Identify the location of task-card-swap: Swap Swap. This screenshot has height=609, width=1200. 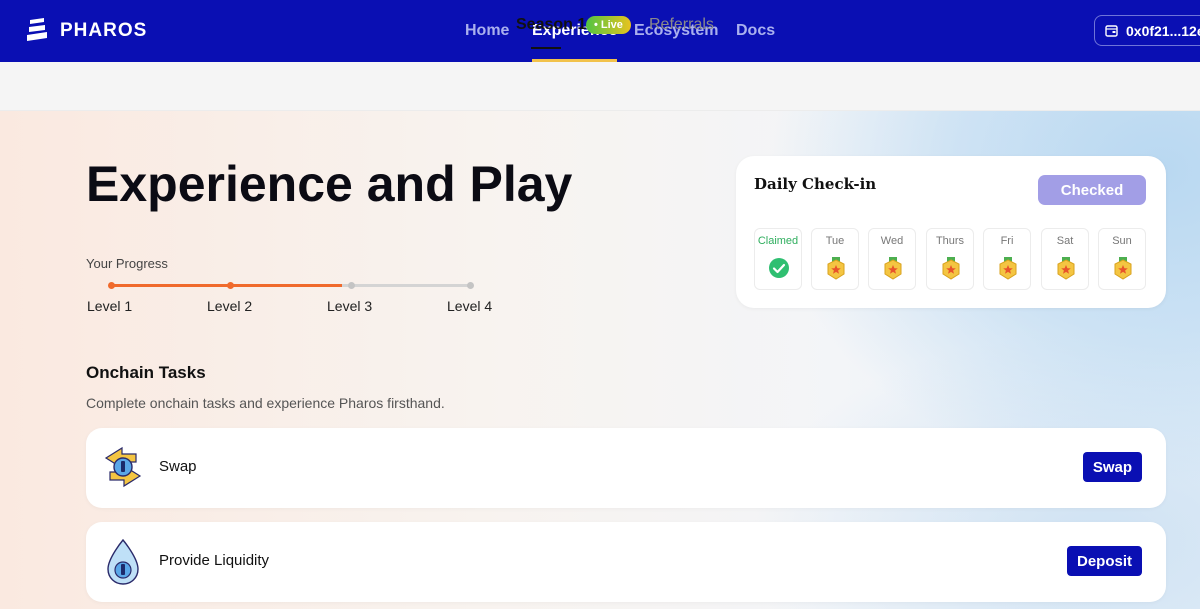
(626, 468).